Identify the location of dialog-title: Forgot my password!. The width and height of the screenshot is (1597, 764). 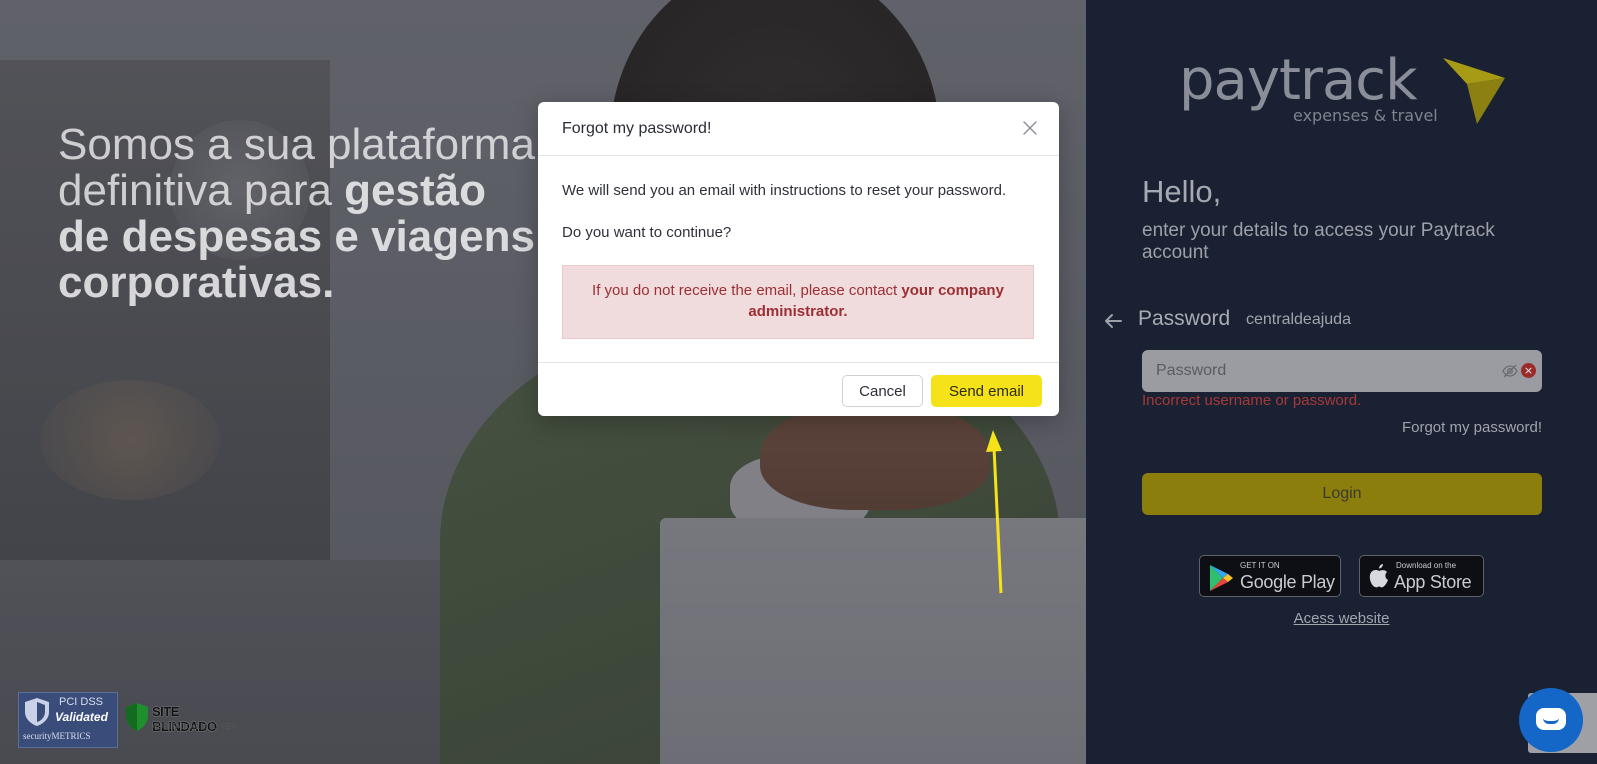
(637, 128).